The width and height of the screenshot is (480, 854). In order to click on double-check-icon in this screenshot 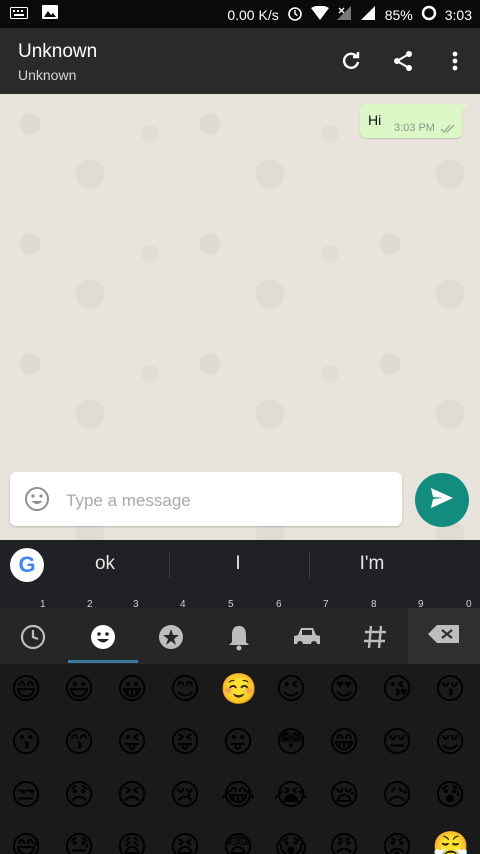, I will do `click(448, 130)`.